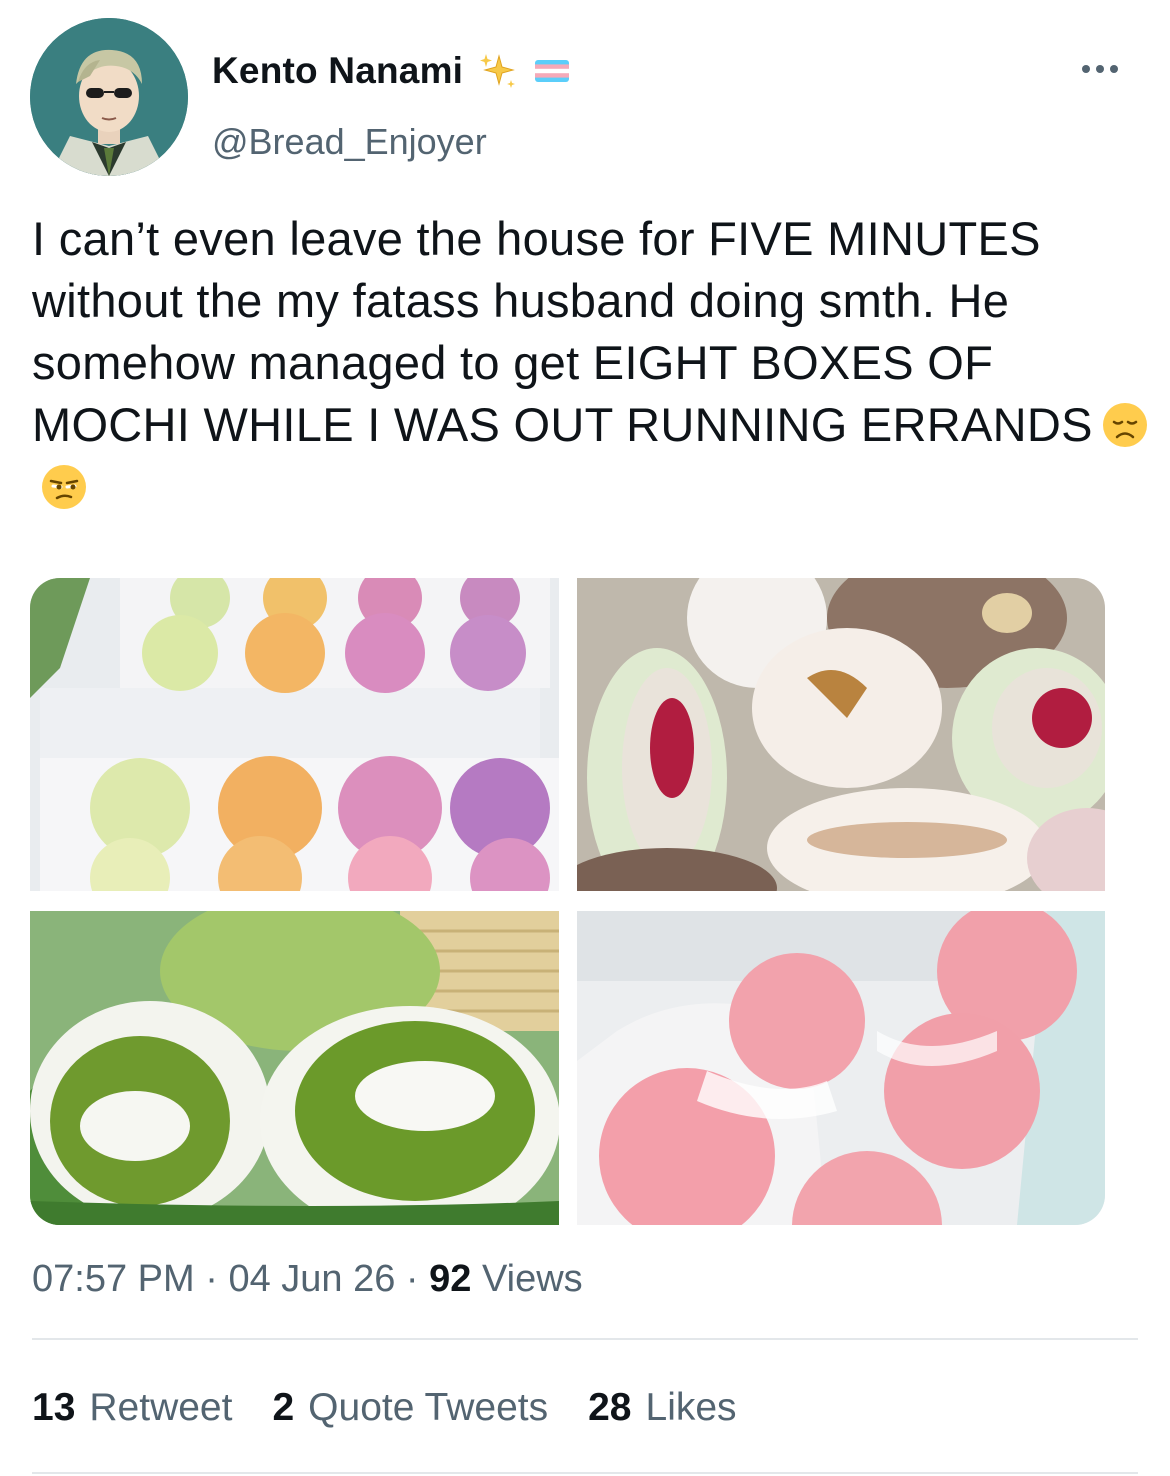  What do you see at coordinates (1124, 425) in the screenshot?
I see `disappointed-face-emoji` at bounding box center [1124, 425].